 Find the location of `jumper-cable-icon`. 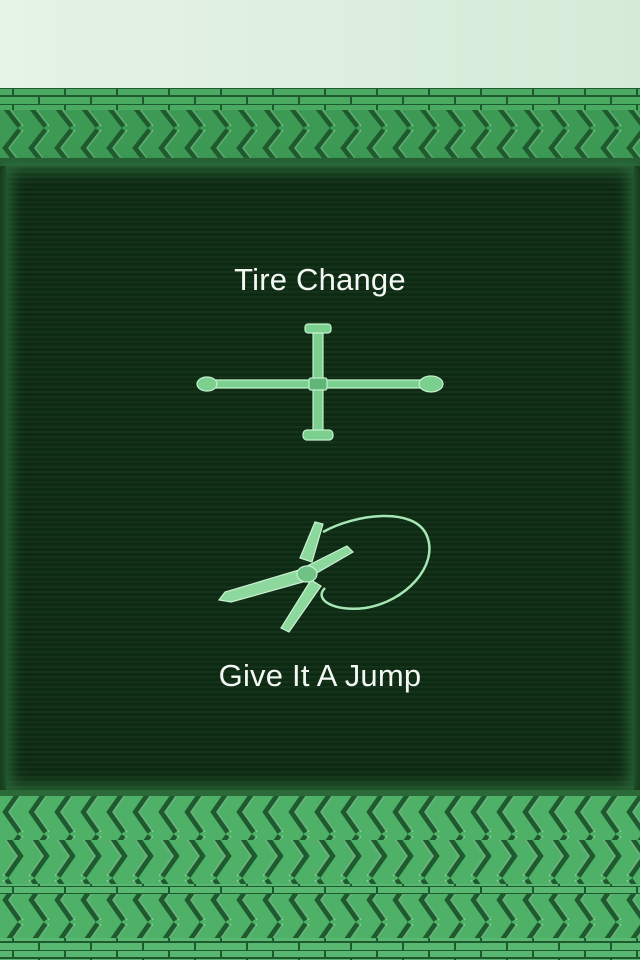

jumper-cable-icon is located at coordinates (320, 575).